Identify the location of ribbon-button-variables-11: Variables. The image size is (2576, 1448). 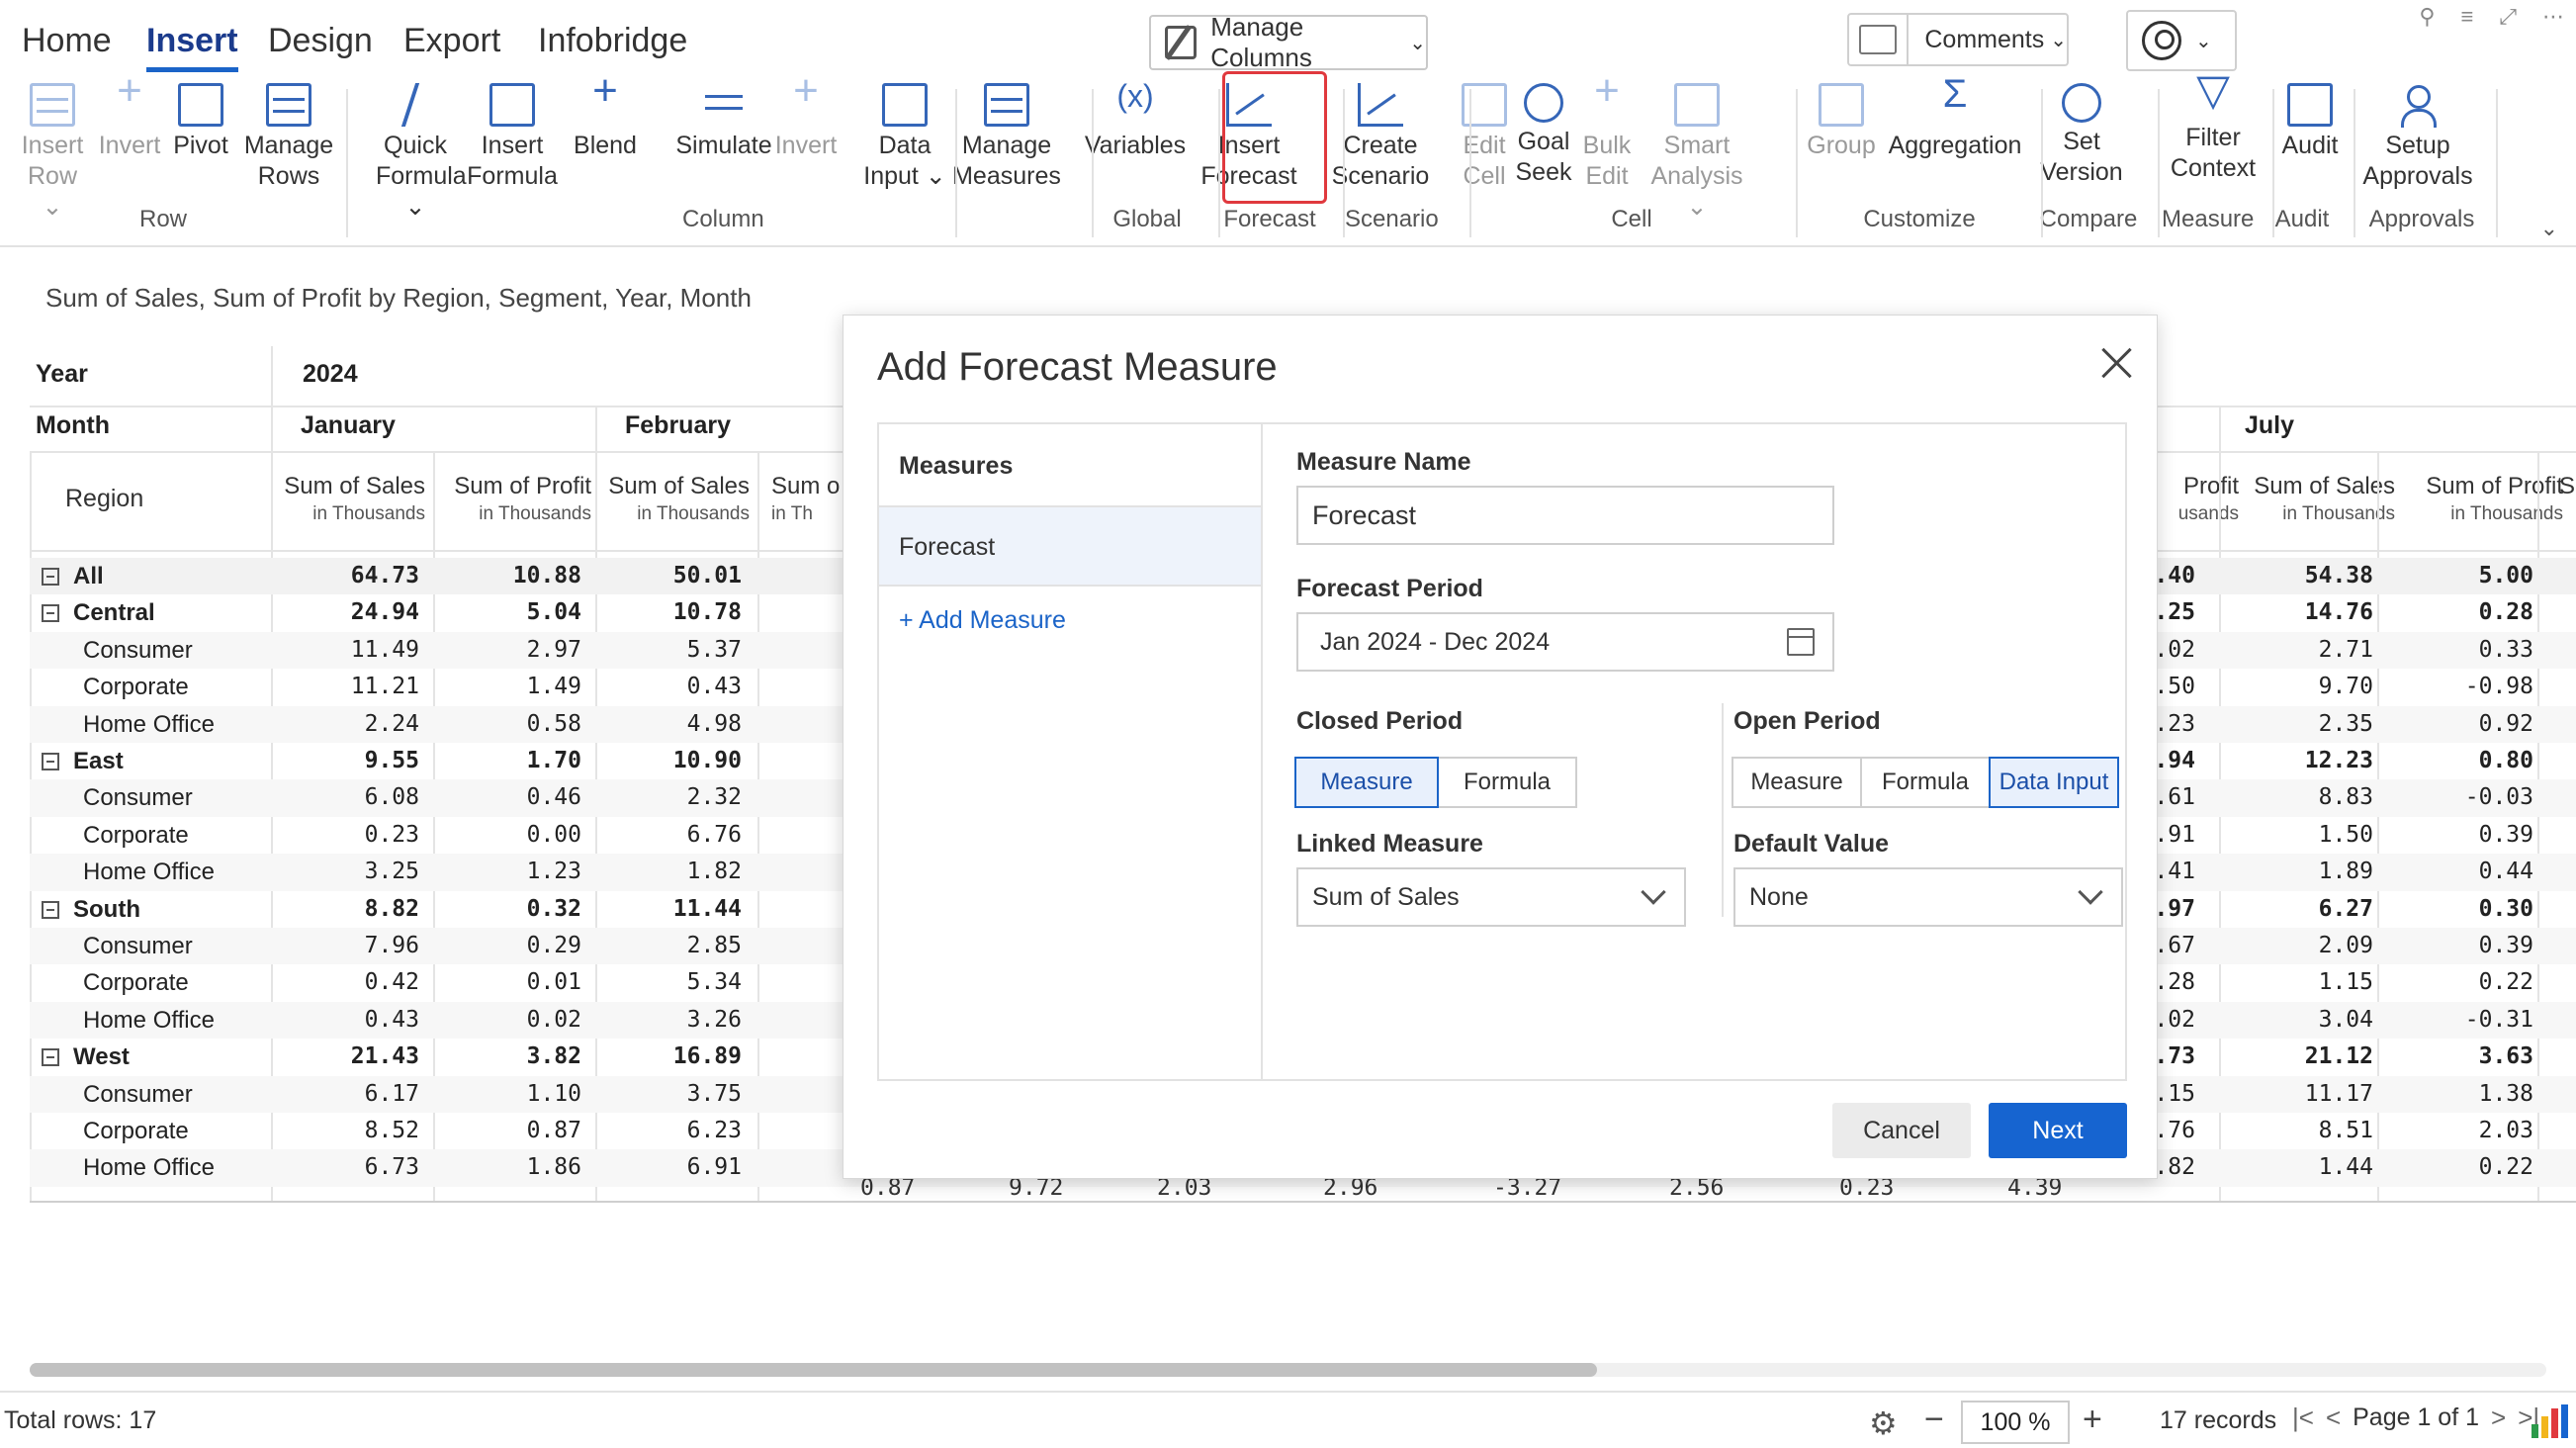
(1135, 121).